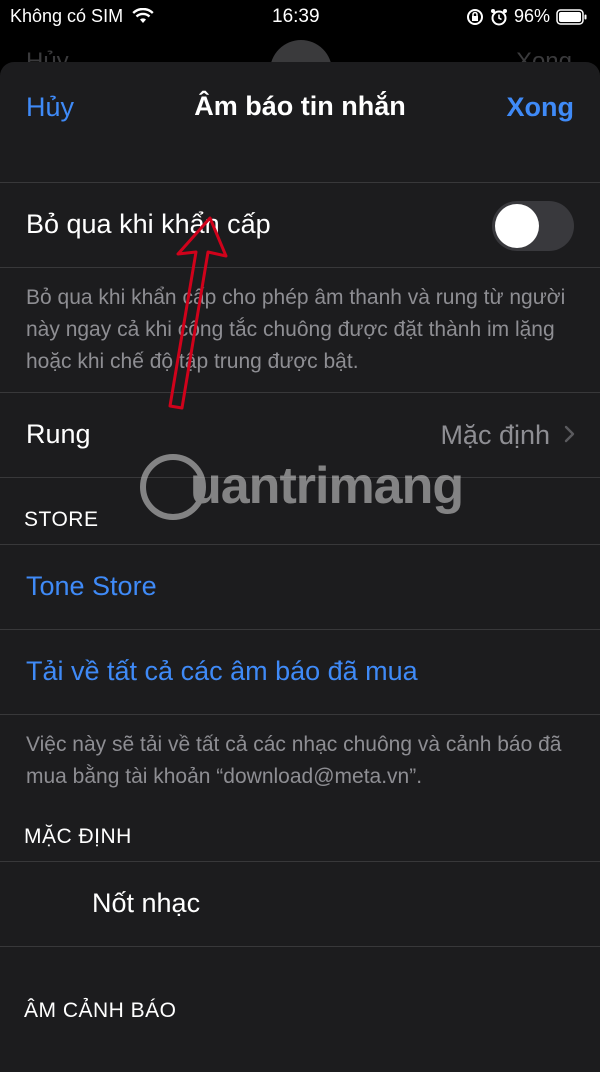 The image size is (600, 1072). I want to click on vibration-label: Rung, so click(58, 434).